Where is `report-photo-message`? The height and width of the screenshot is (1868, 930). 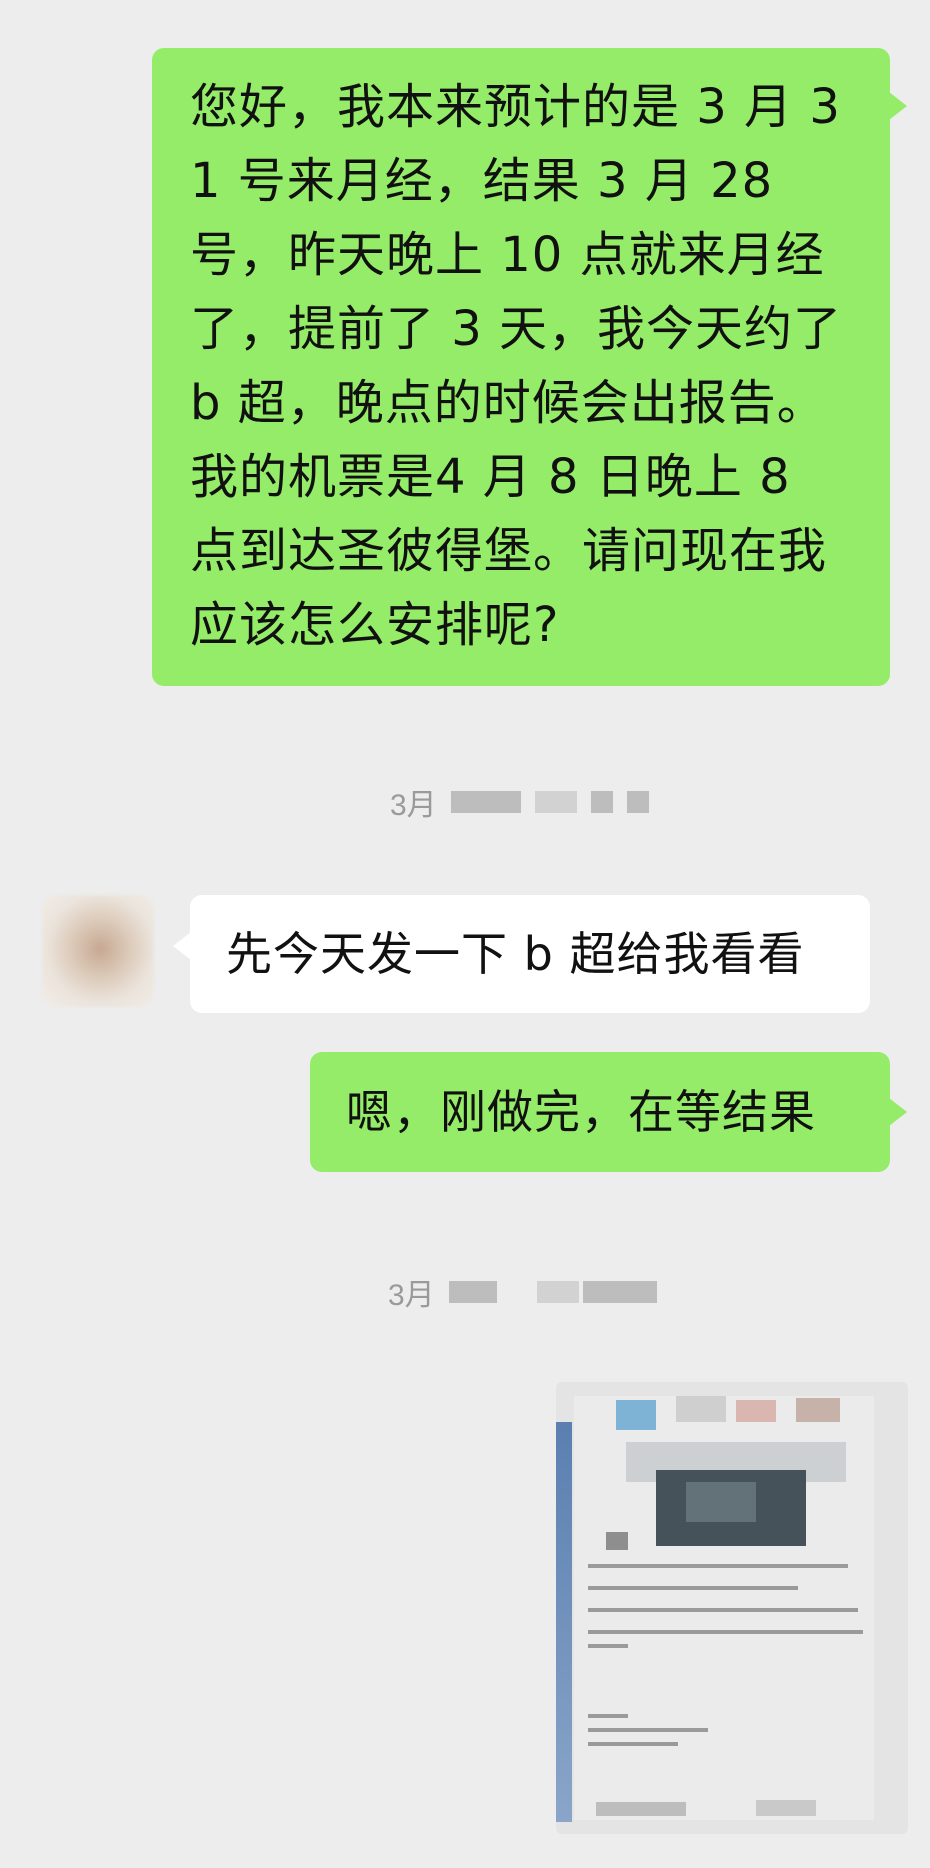
report-photo-message is located at coordinates (732, 1608).